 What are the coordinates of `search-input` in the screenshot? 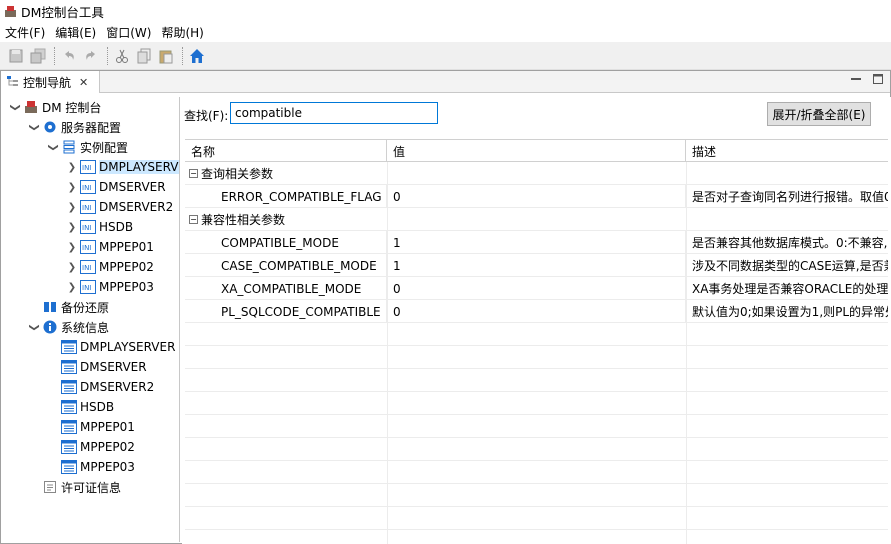 It's located at (334, 113).